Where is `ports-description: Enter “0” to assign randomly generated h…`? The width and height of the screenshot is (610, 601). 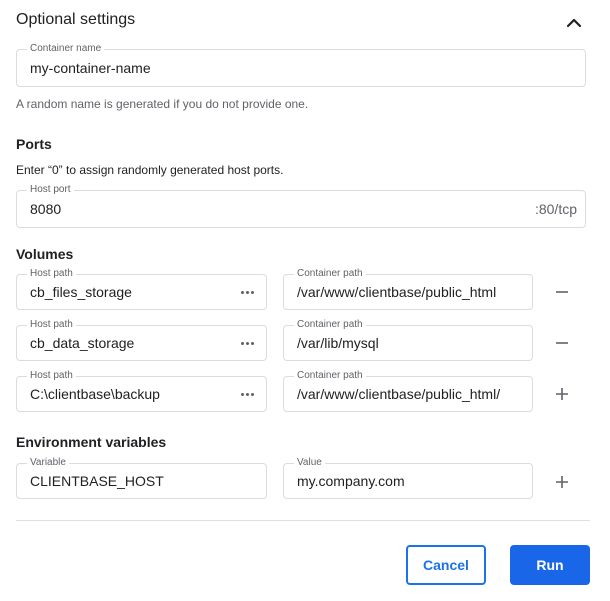 ports-description: Enter “0” to assign randomly generated h… is located at coordinates (150, 170).